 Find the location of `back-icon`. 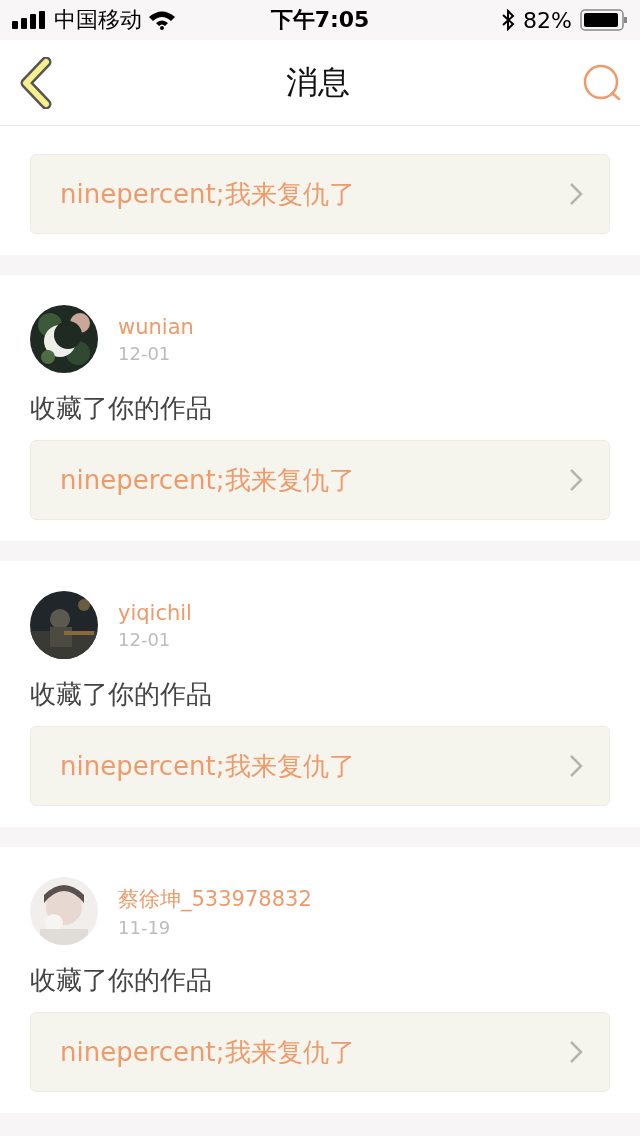

back-icon is located at coordinates (36, 82).